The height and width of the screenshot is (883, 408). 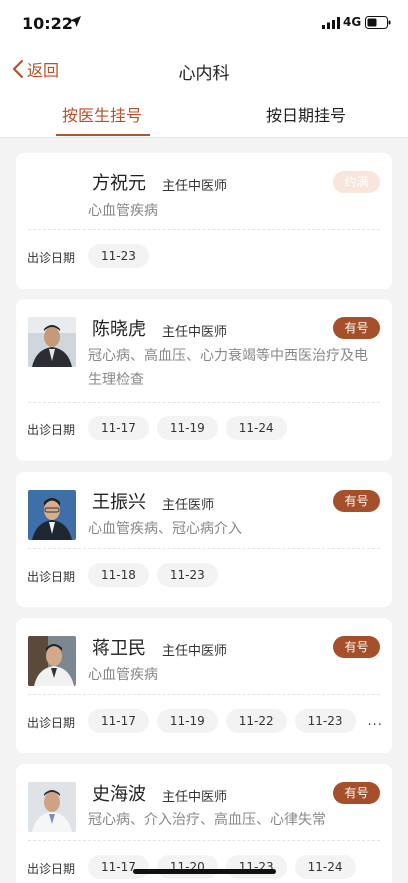 I want to click on navigation-bar: 返回 心内科, so click(x=204, y=69).